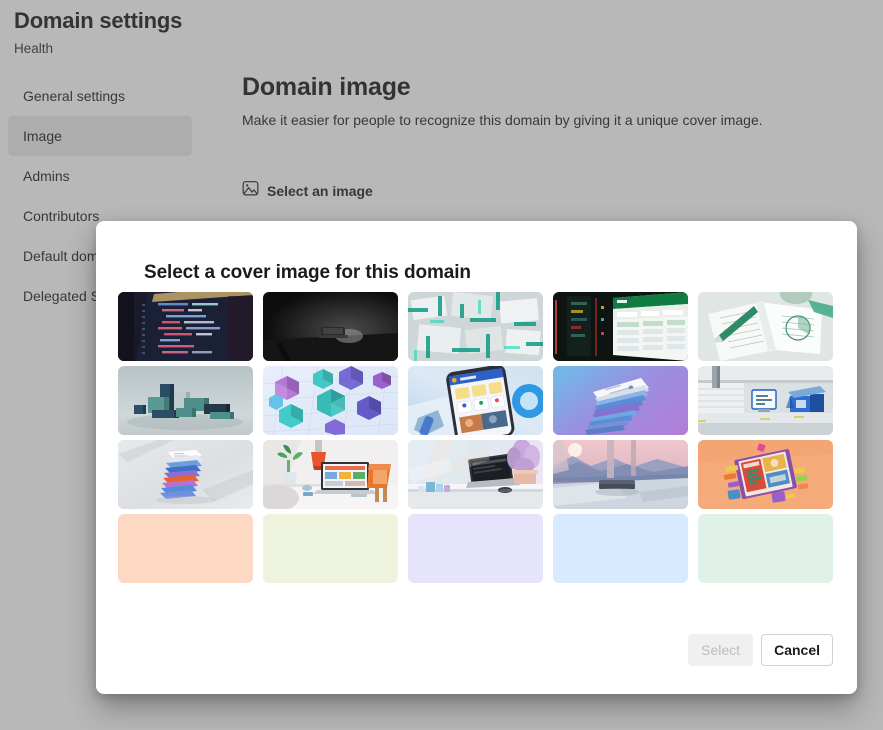 This screenshot has height=730, width=883. I want to click on cover-image-option-home-office-desk, so click(330, 474).